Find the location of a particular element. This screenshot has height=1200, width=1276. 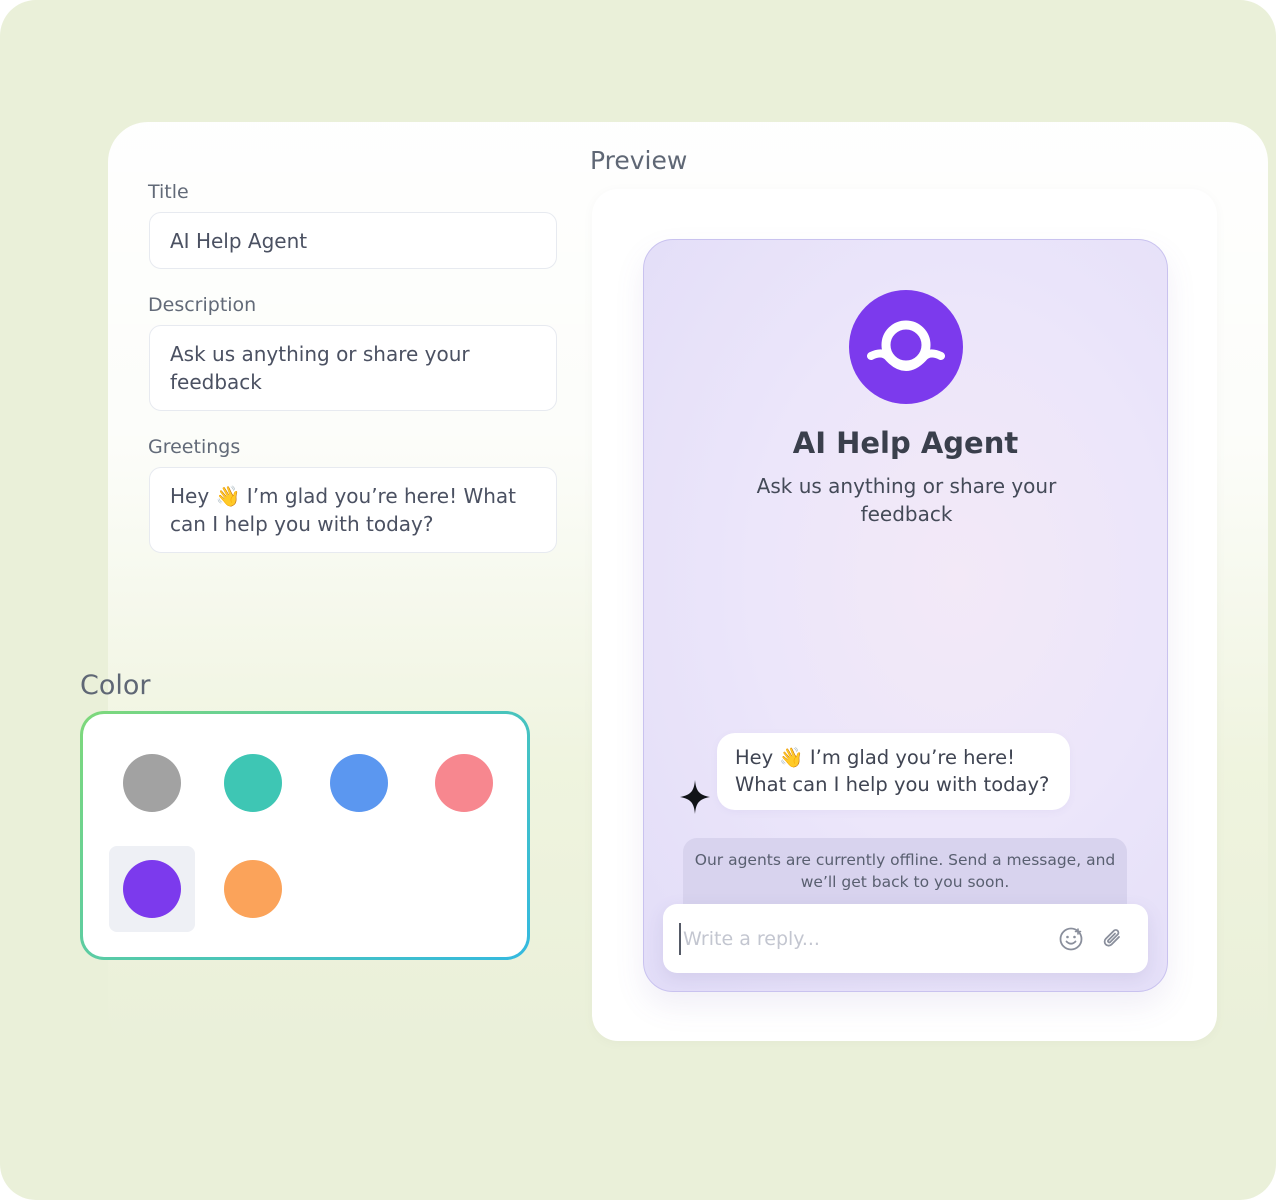

swatch-gray is located at coordinates (152, 783).